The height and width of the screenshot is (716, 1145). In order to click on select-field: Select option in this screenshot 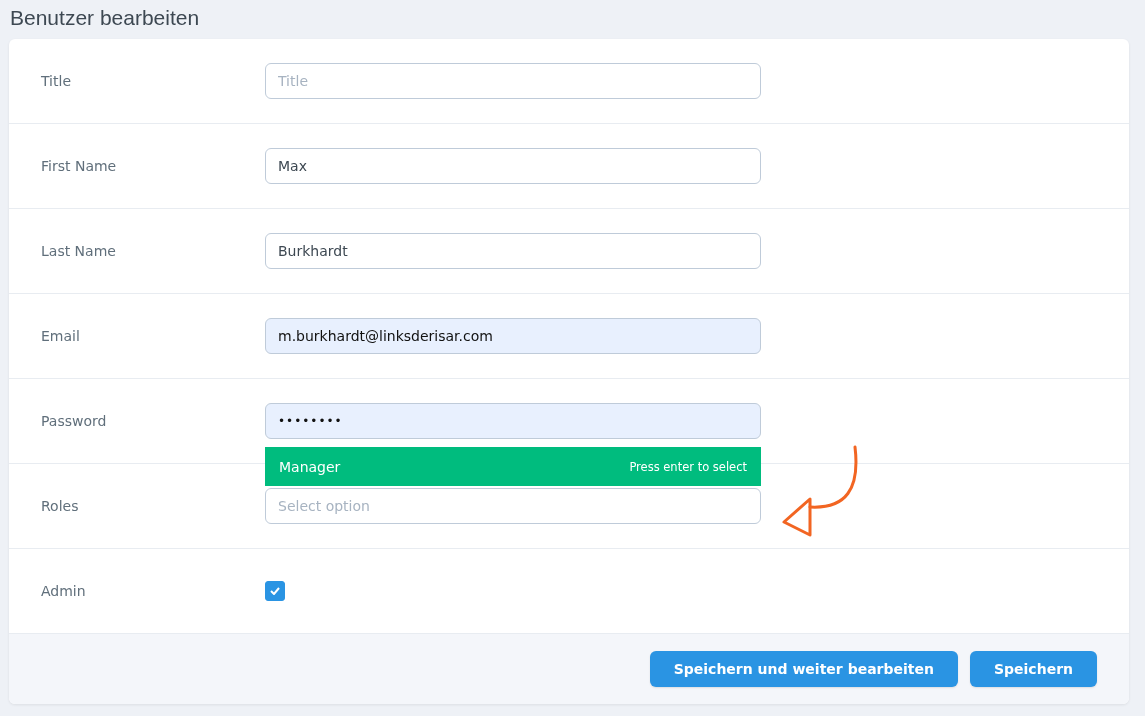, I will do `click(513, 506)`.